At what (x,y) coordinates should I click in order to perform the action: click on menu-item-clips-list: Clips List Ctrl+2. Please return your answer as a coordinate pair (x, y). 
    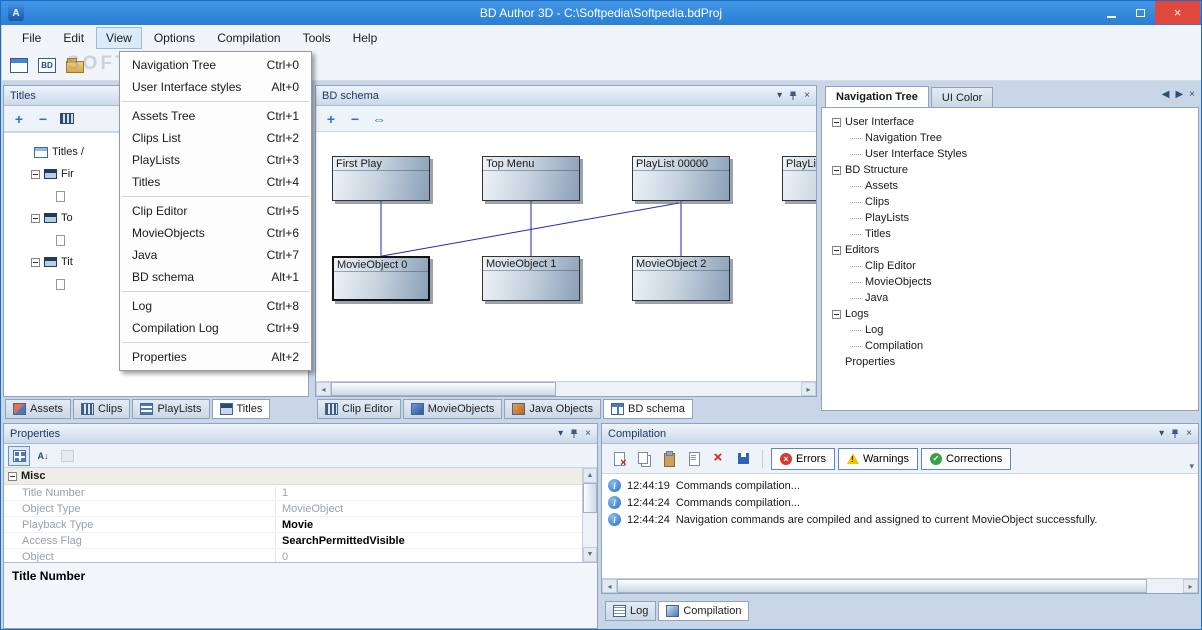
    Looking at the image, I should click on (215, 138).